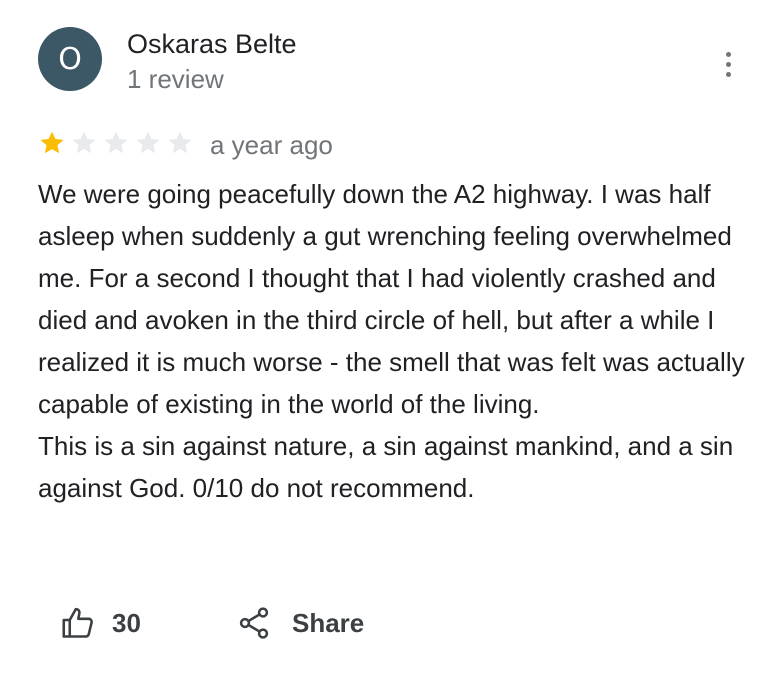 The width and height of the screenshot is (757, 677). What do you see at coordinates (271, 145) in the screenshot?
I see `review-time: a year ago` at bounding box center [271, 145].